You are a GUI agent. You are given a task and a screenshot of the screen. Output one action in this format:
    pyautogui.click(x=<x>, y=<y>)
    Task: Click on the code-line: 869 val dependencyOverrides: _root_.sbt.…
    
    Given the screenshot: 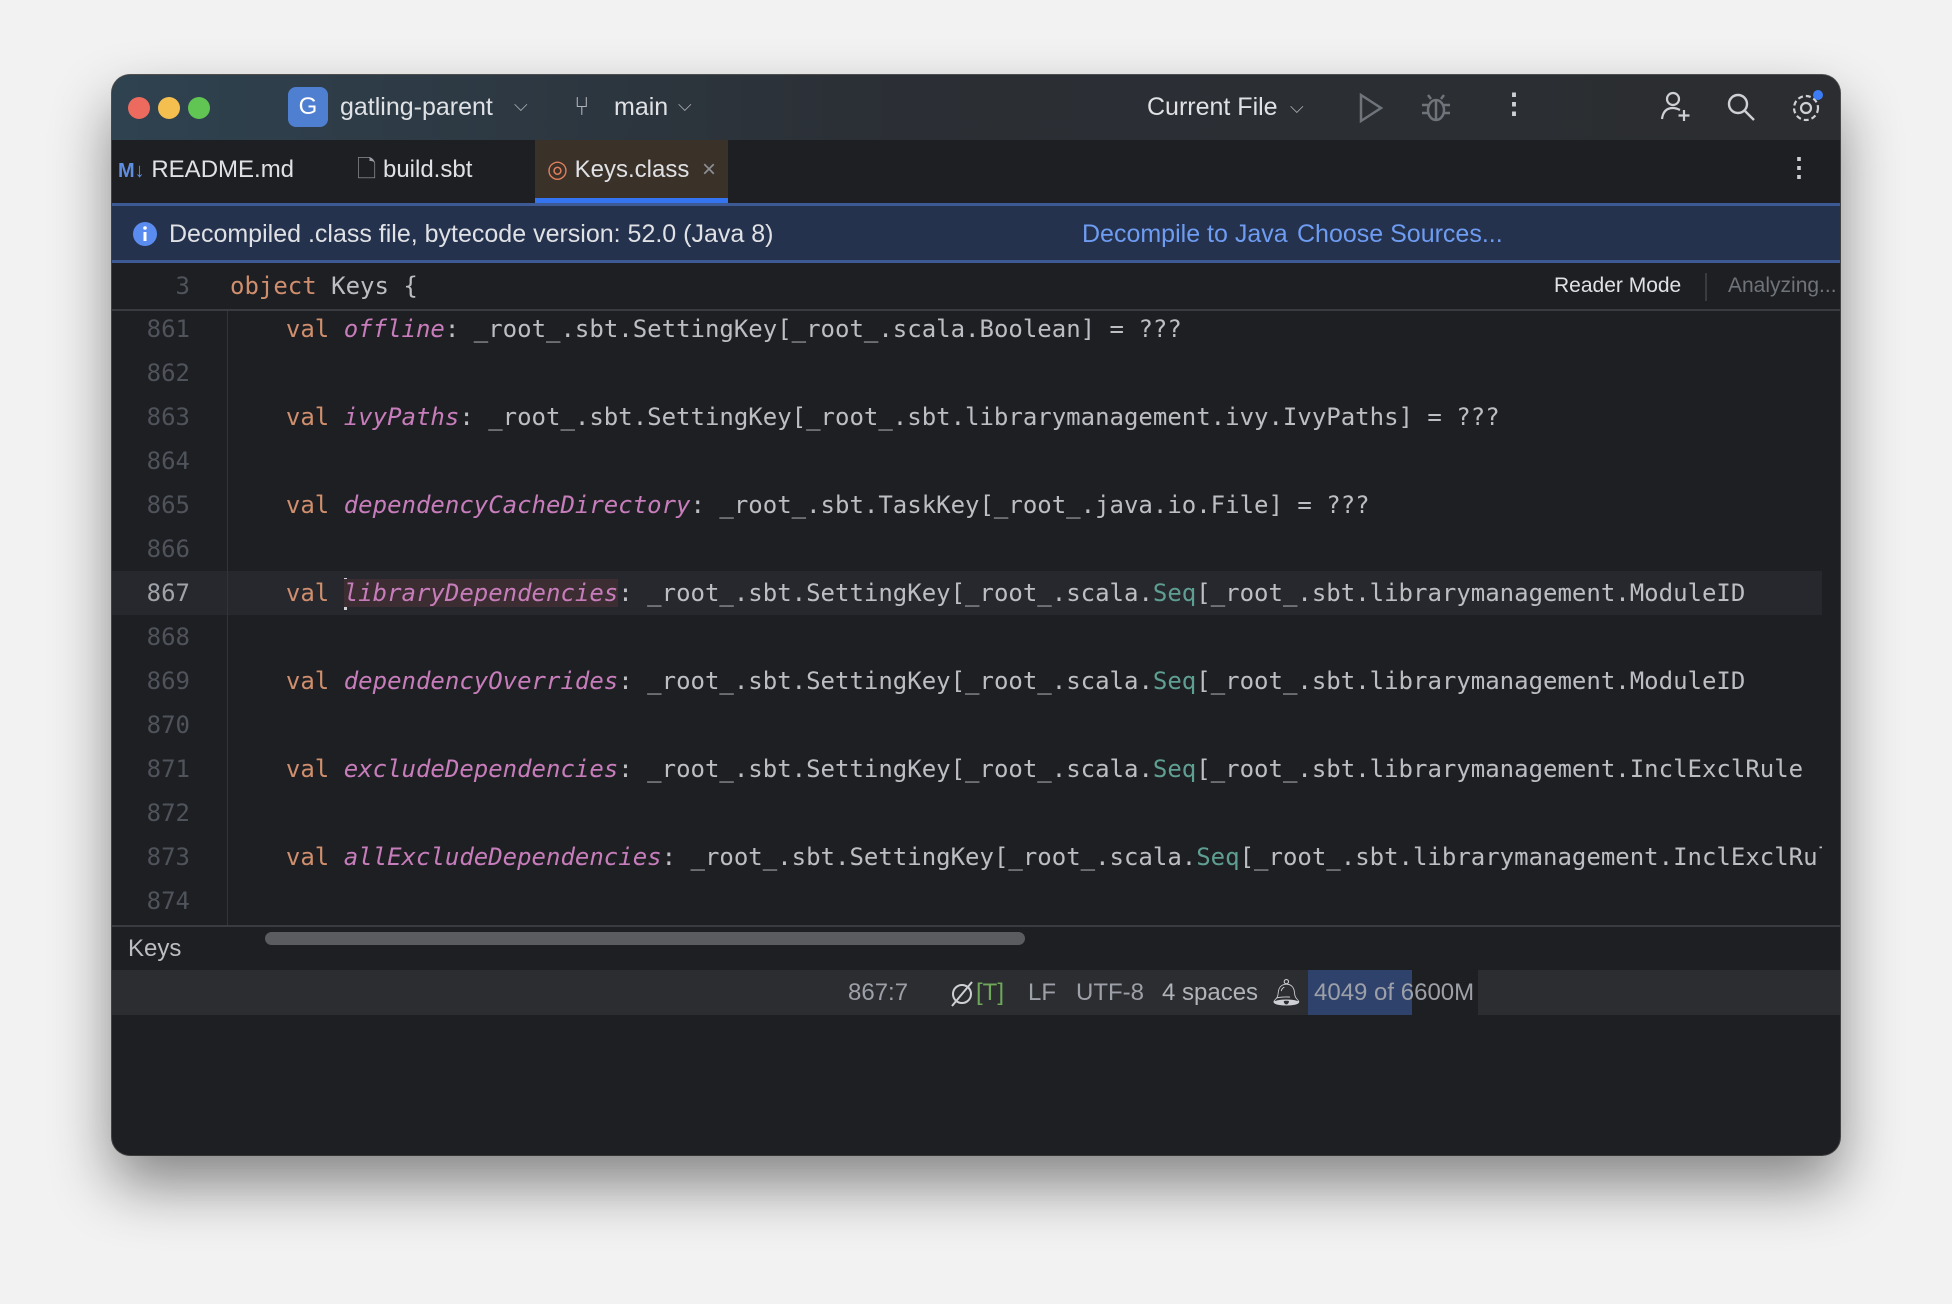 What is the action you would take?
    pyautogui.click(x=967, y=681)
    